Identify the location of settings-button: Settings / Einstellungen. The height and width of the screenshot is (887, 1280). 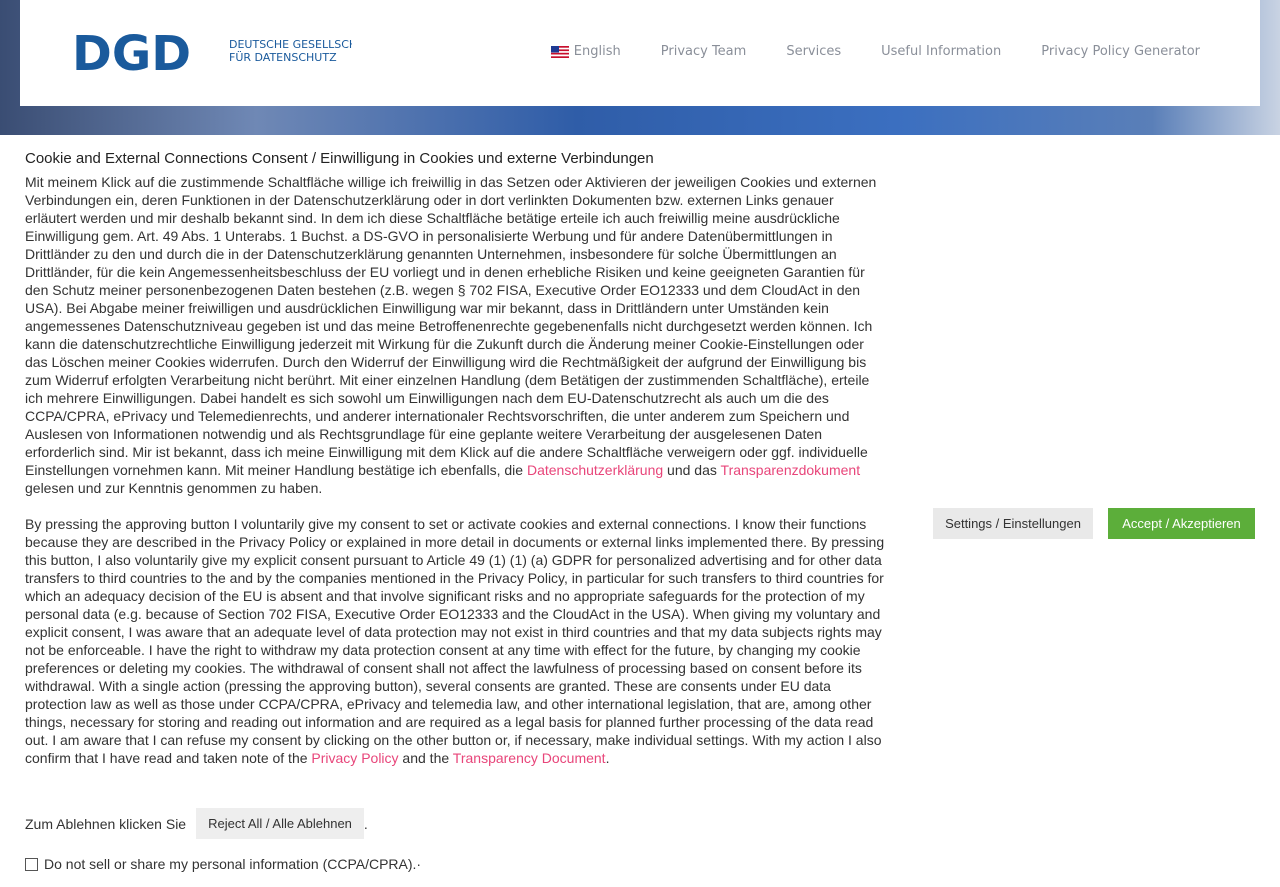
(1013, 523).